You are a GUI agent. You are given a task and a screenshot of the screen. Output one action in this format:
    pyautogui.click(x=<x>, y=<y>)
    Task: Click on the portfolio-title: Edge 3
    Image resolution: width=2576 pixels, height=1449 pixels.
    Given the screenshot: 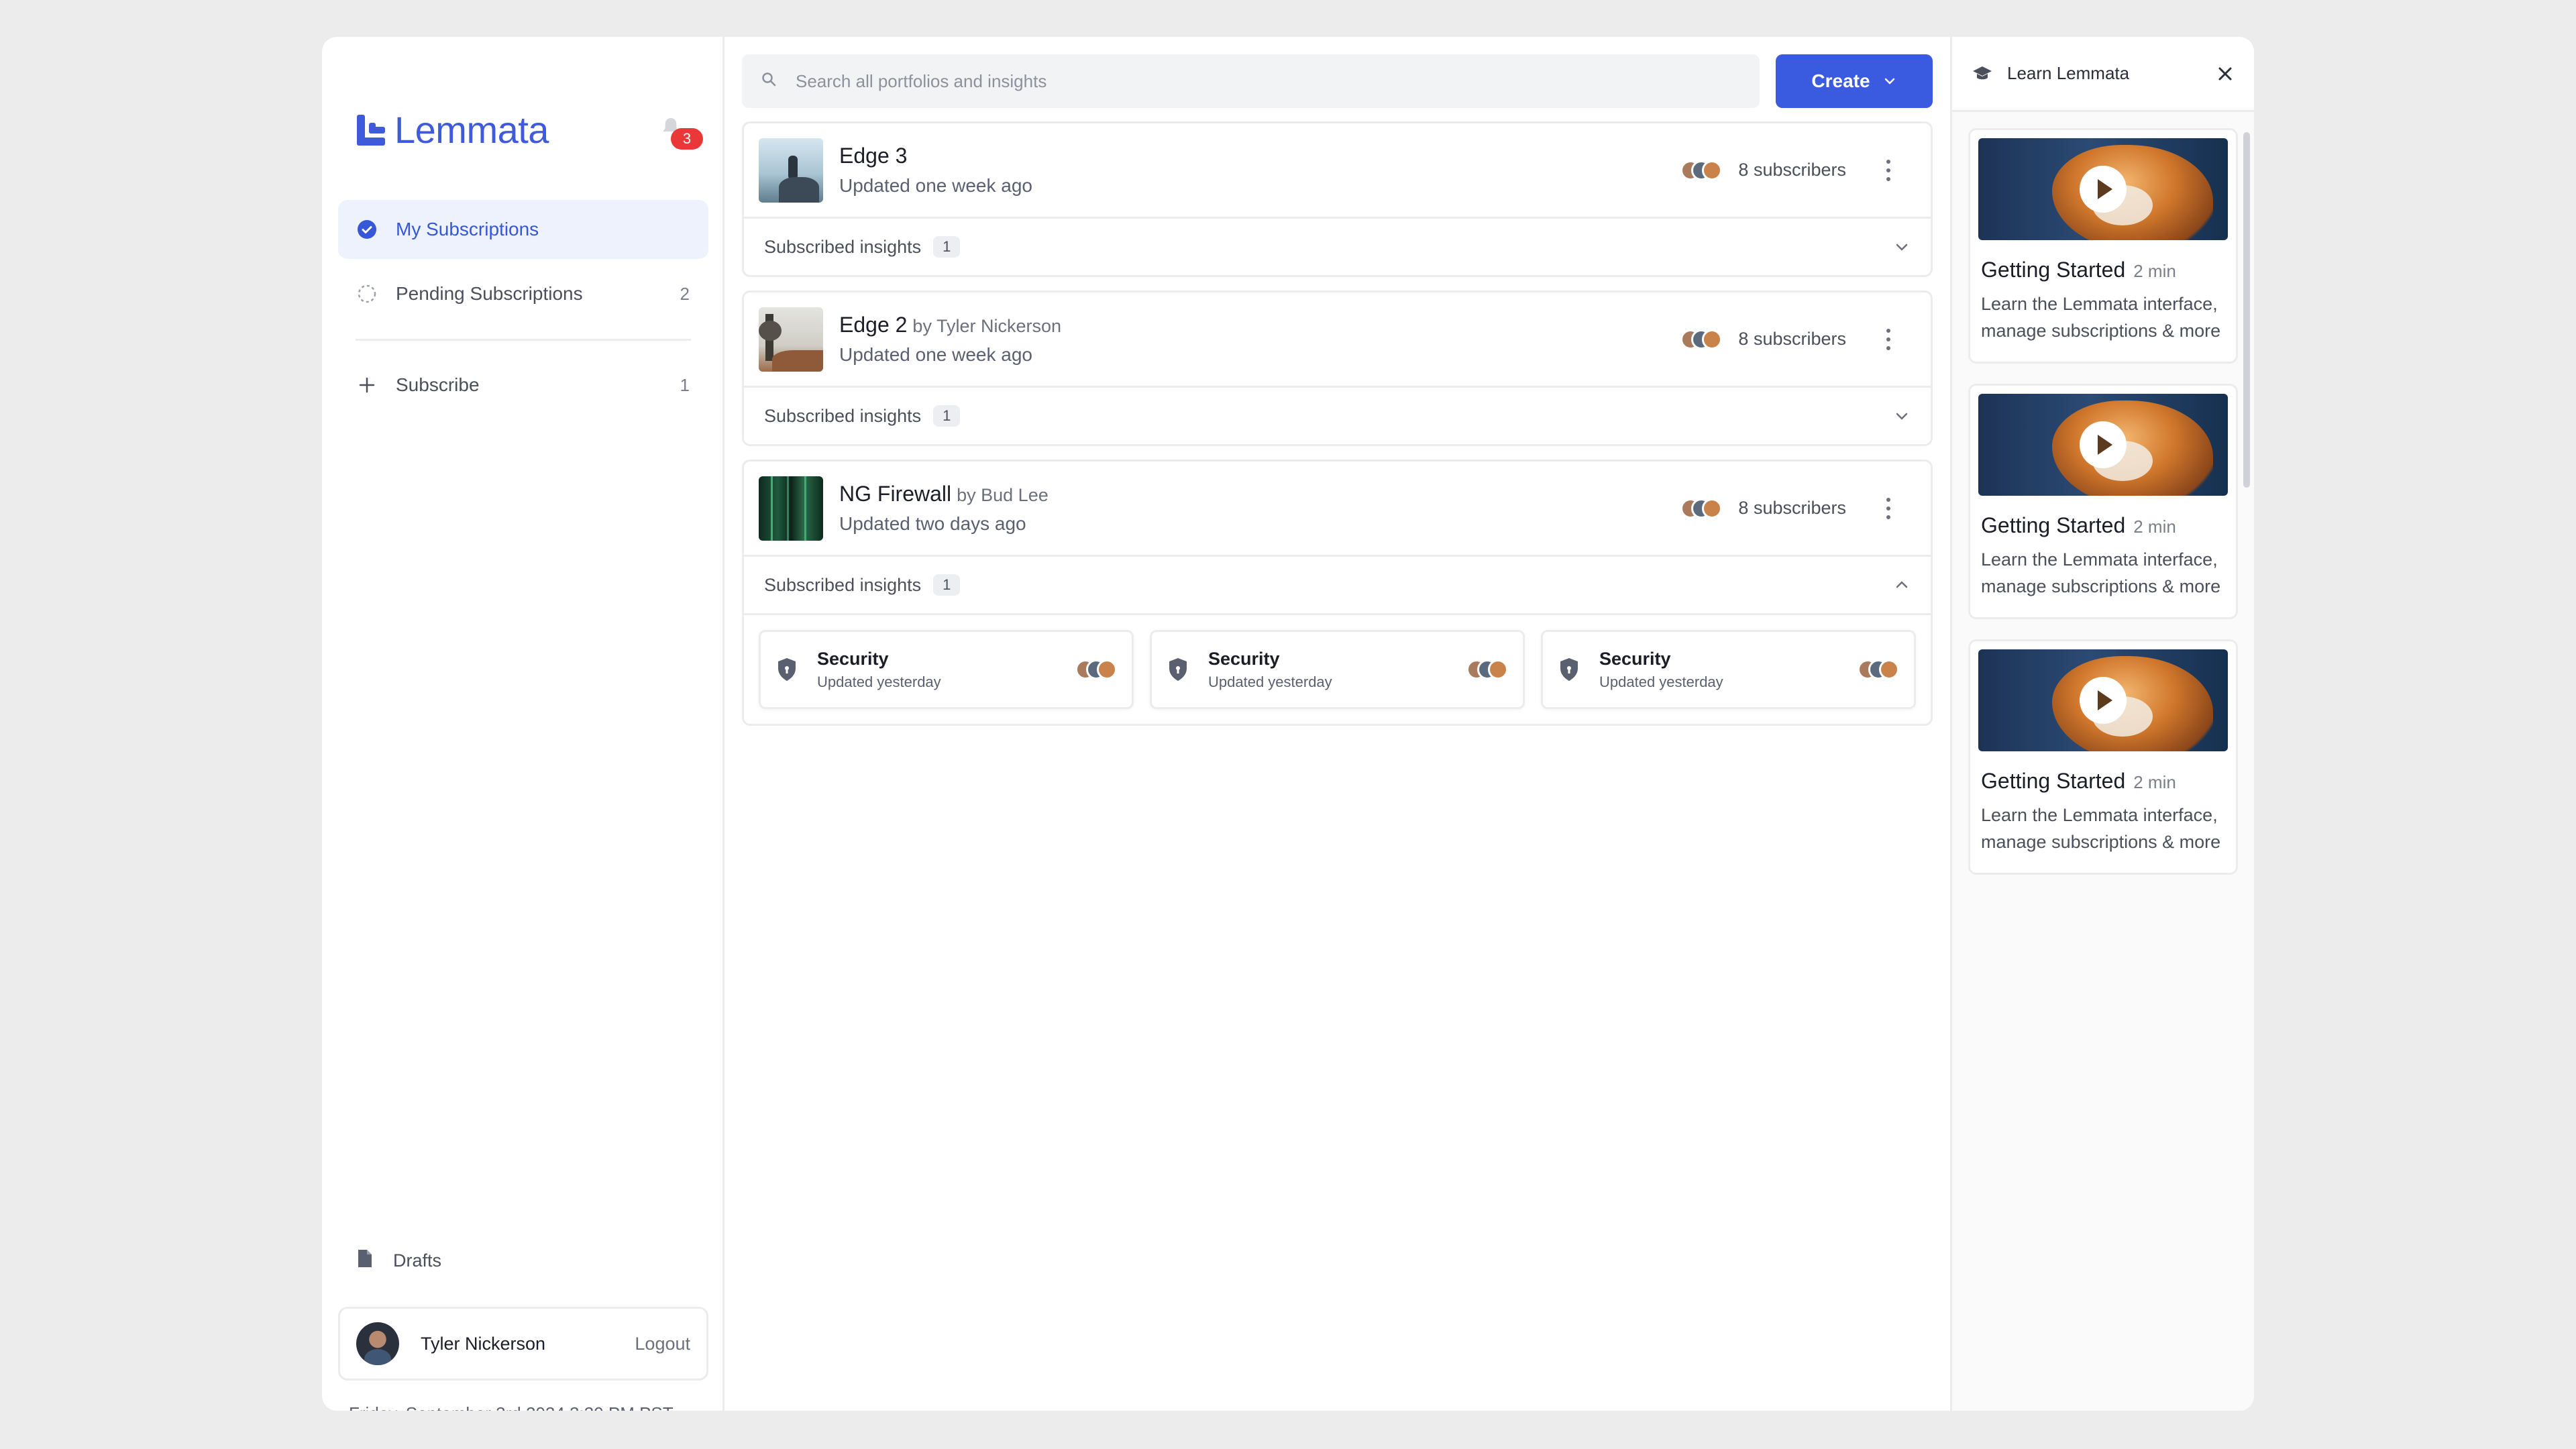 What is the action you would take?
    pyautogui.click(x=873, y=156)
    